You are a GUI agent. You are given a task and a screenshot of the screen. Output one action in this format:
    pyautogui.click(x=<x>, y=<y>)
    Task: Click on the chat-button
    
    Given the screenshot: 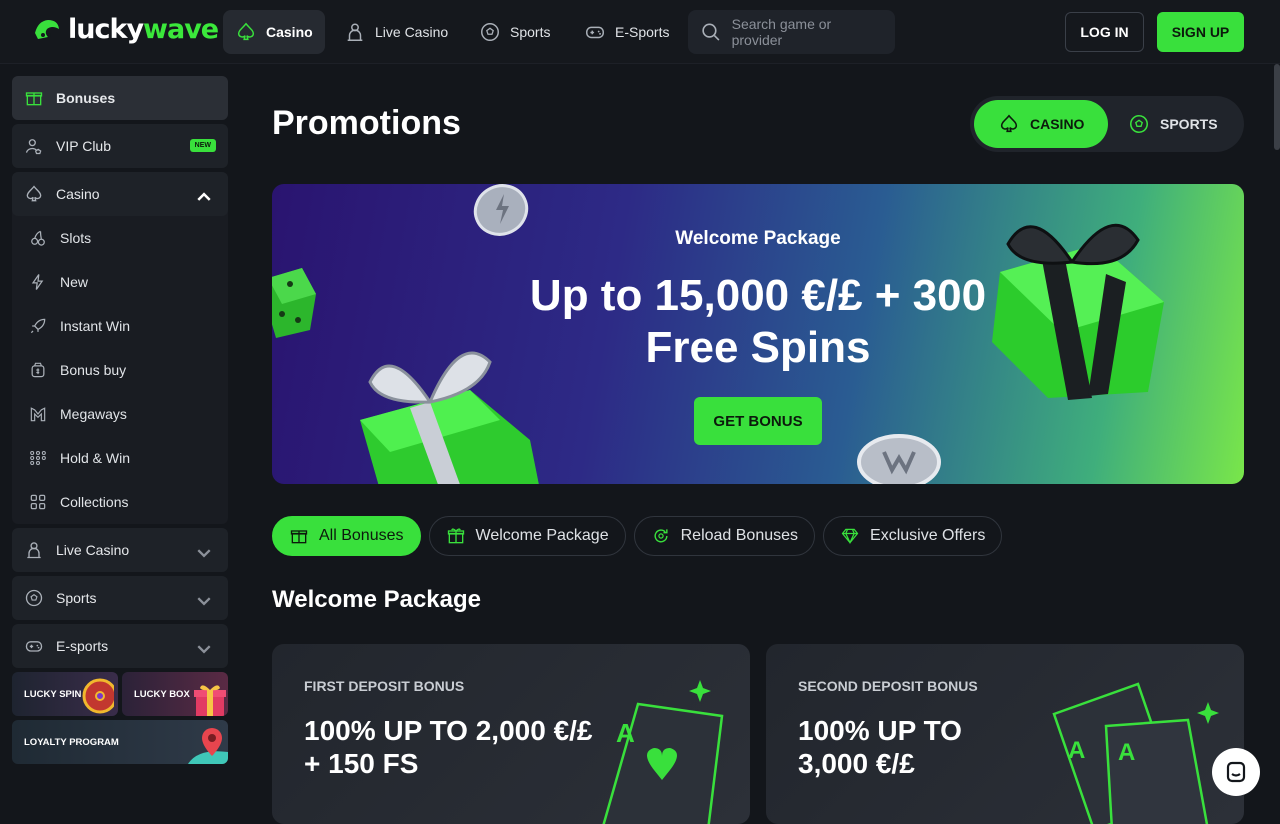 What is the action you would take?
    pyautogui.click(x=1236, y=772)
    